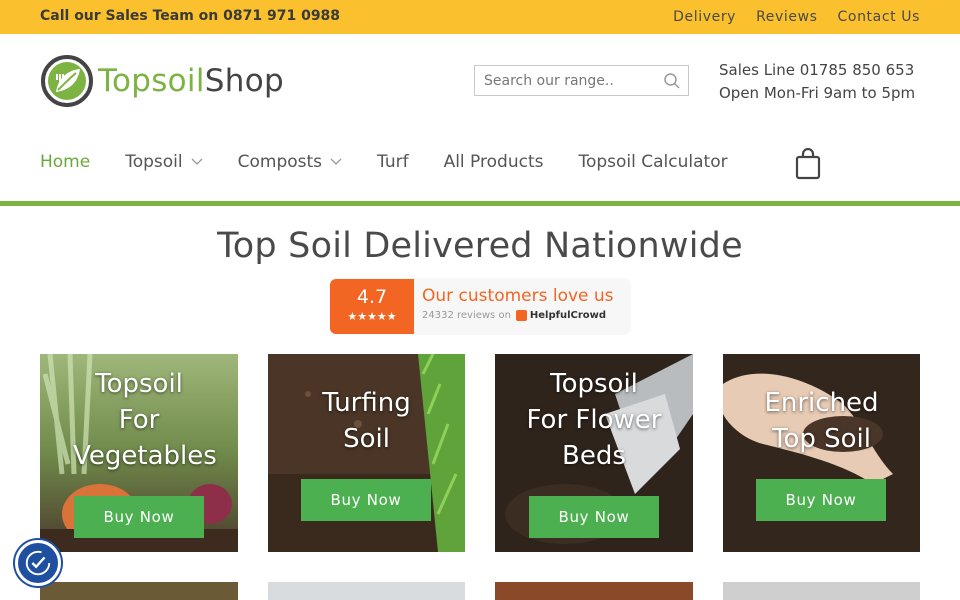 This screenshot has height=600, width=960. I want to click on nav-home: Home, so click(65, 162).